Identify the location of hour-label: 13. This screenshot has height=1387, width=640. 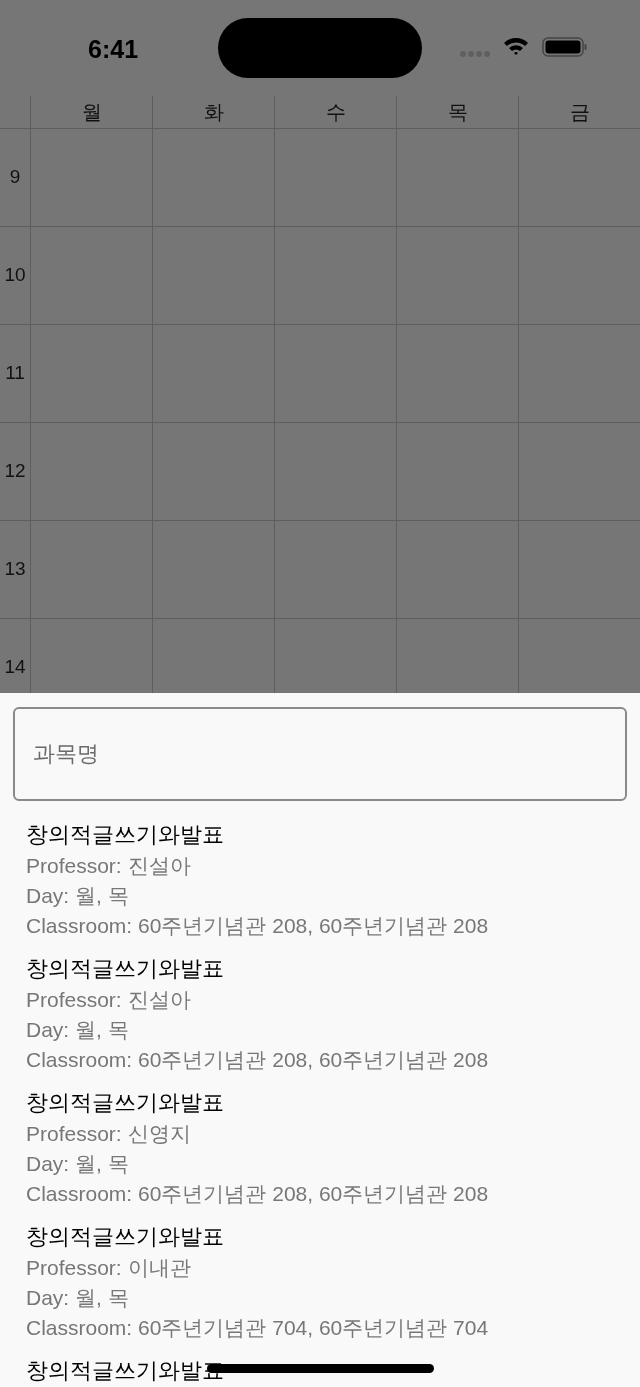
(15, 569).